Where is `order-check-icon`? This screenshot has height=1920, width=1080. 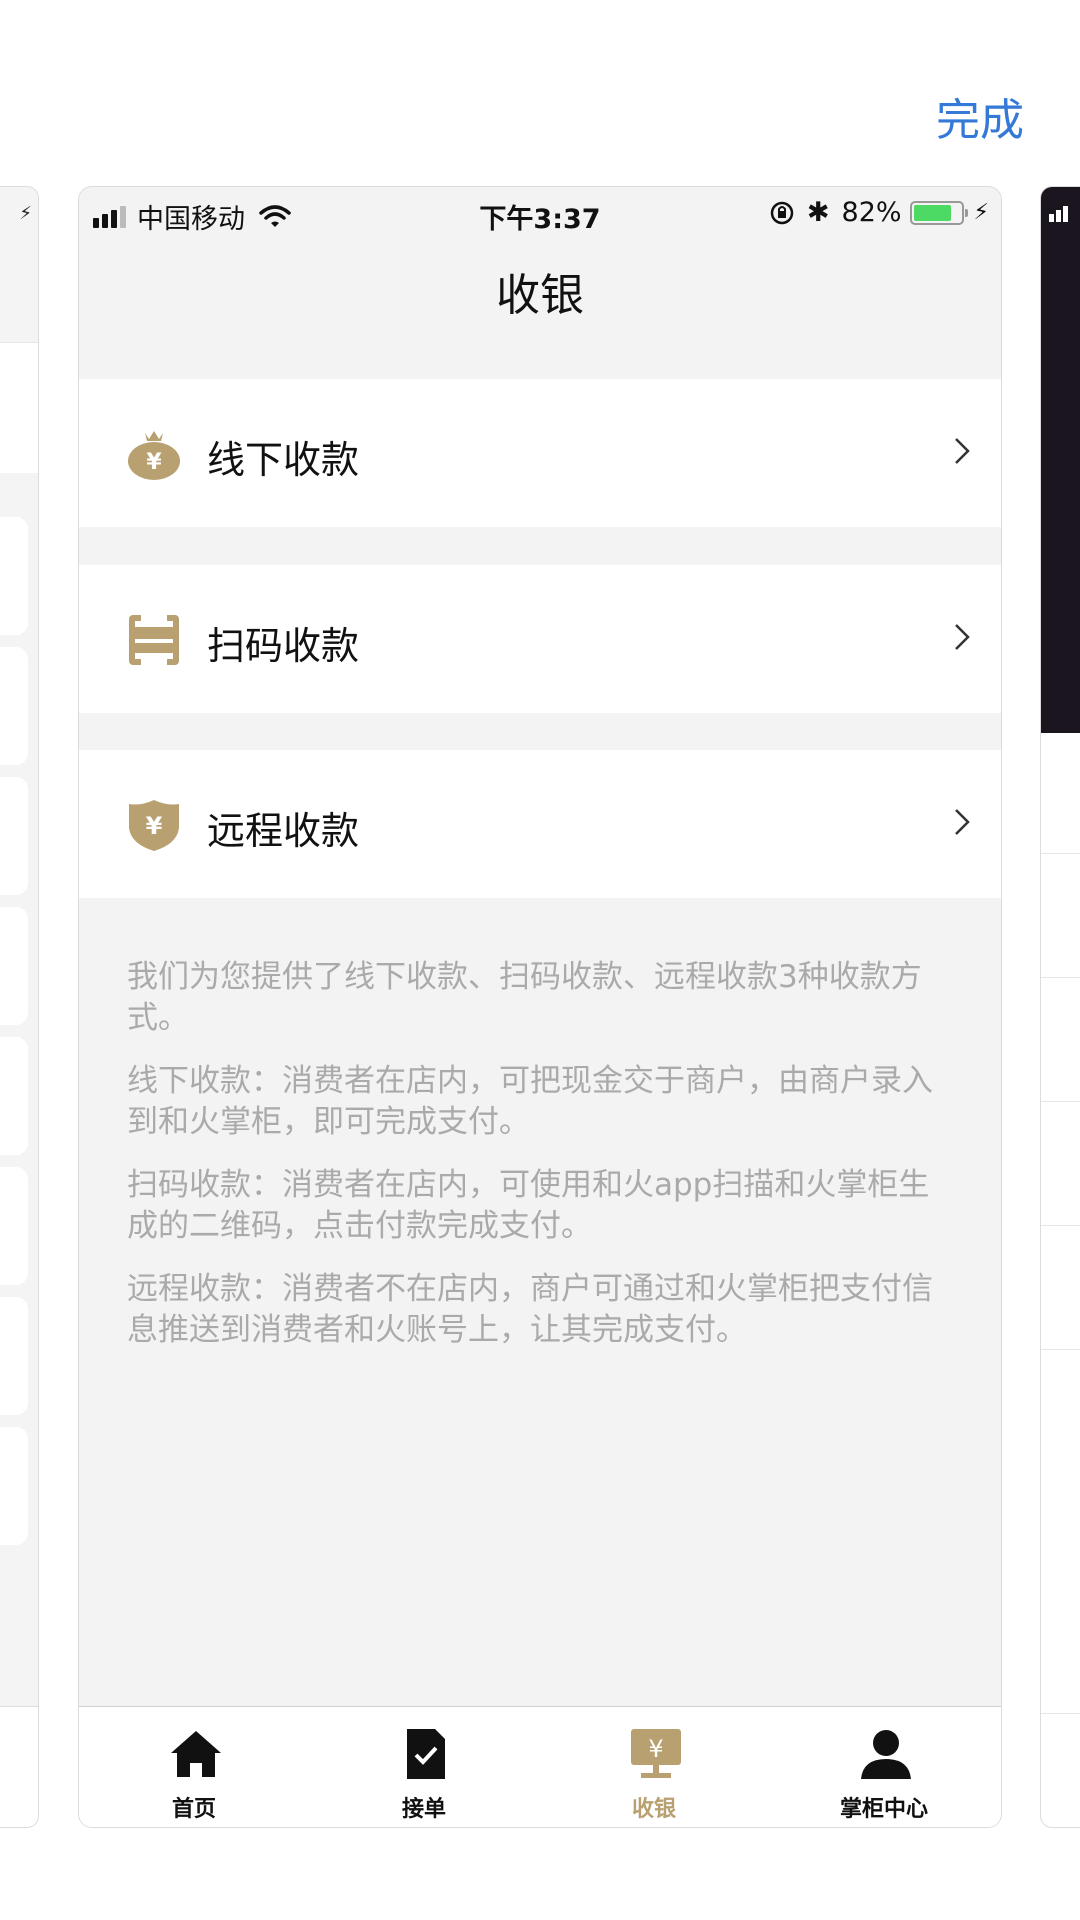 order-check-icon is located at coordinates (426, 1754).